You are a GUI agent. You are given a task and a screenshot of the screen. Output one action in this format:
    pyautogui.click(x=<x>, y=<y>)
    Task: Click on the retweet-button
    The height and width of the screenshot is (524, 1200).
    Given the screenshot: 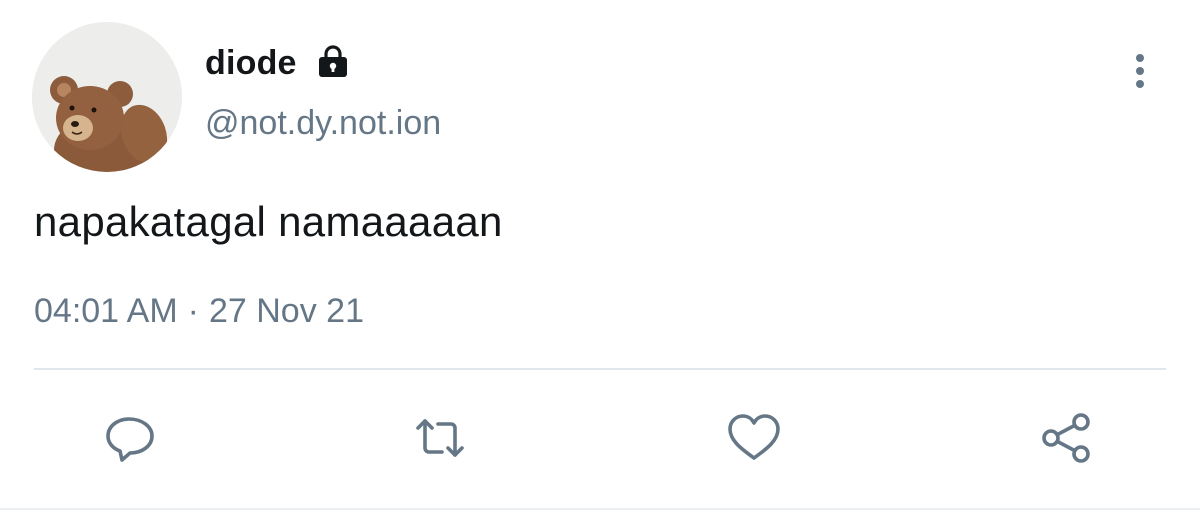 What is the action you would take?
    pyautogui.click(x=440, y=438)
    